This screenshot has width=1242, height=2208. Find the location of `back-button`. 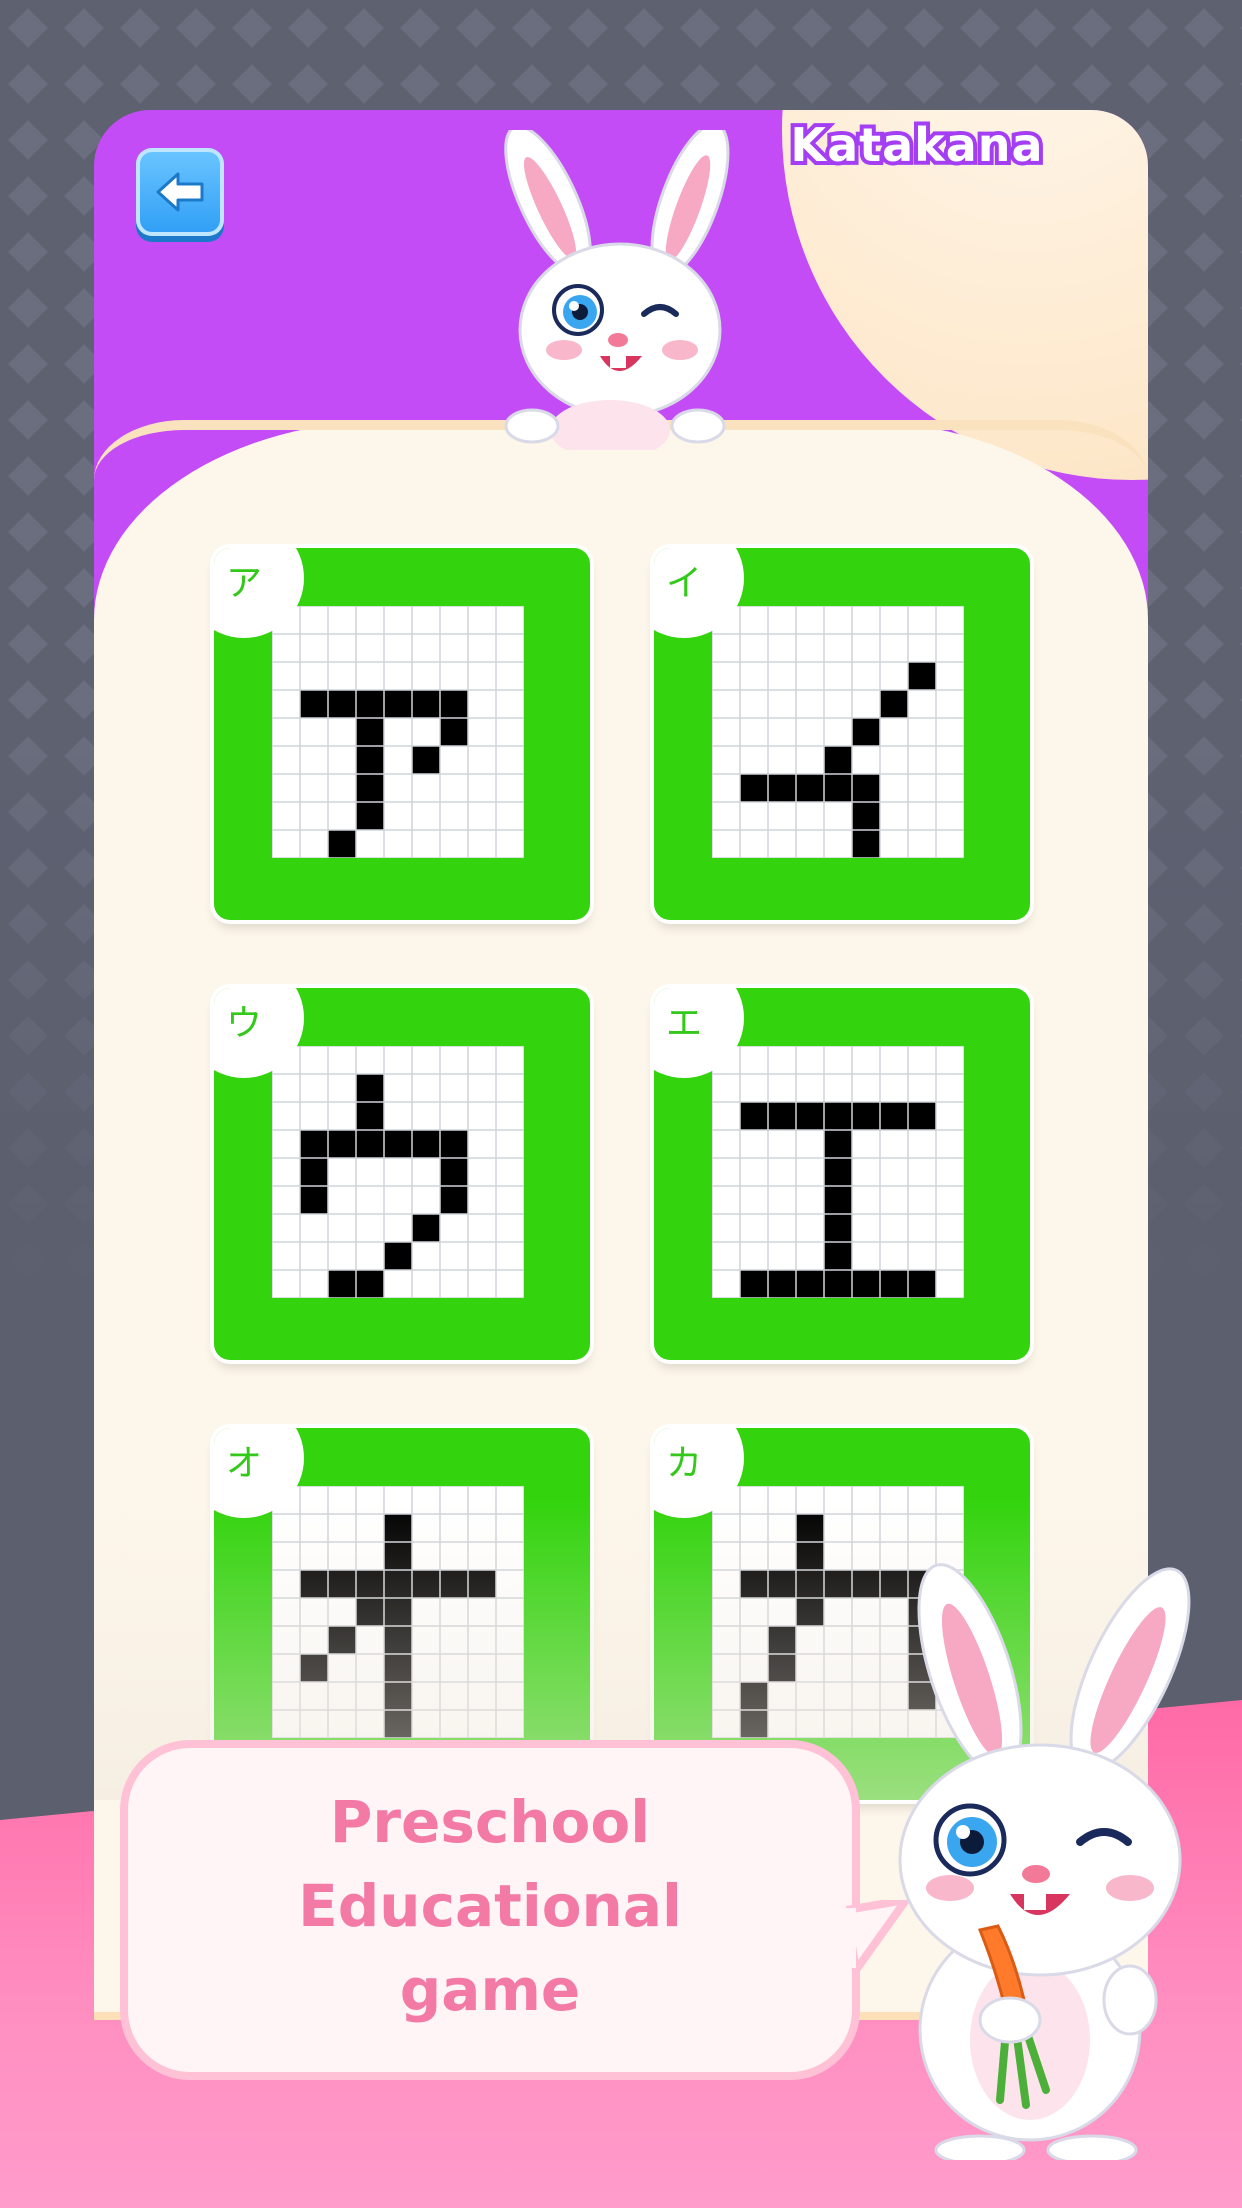

back-button is located at coordinates (180, 192).